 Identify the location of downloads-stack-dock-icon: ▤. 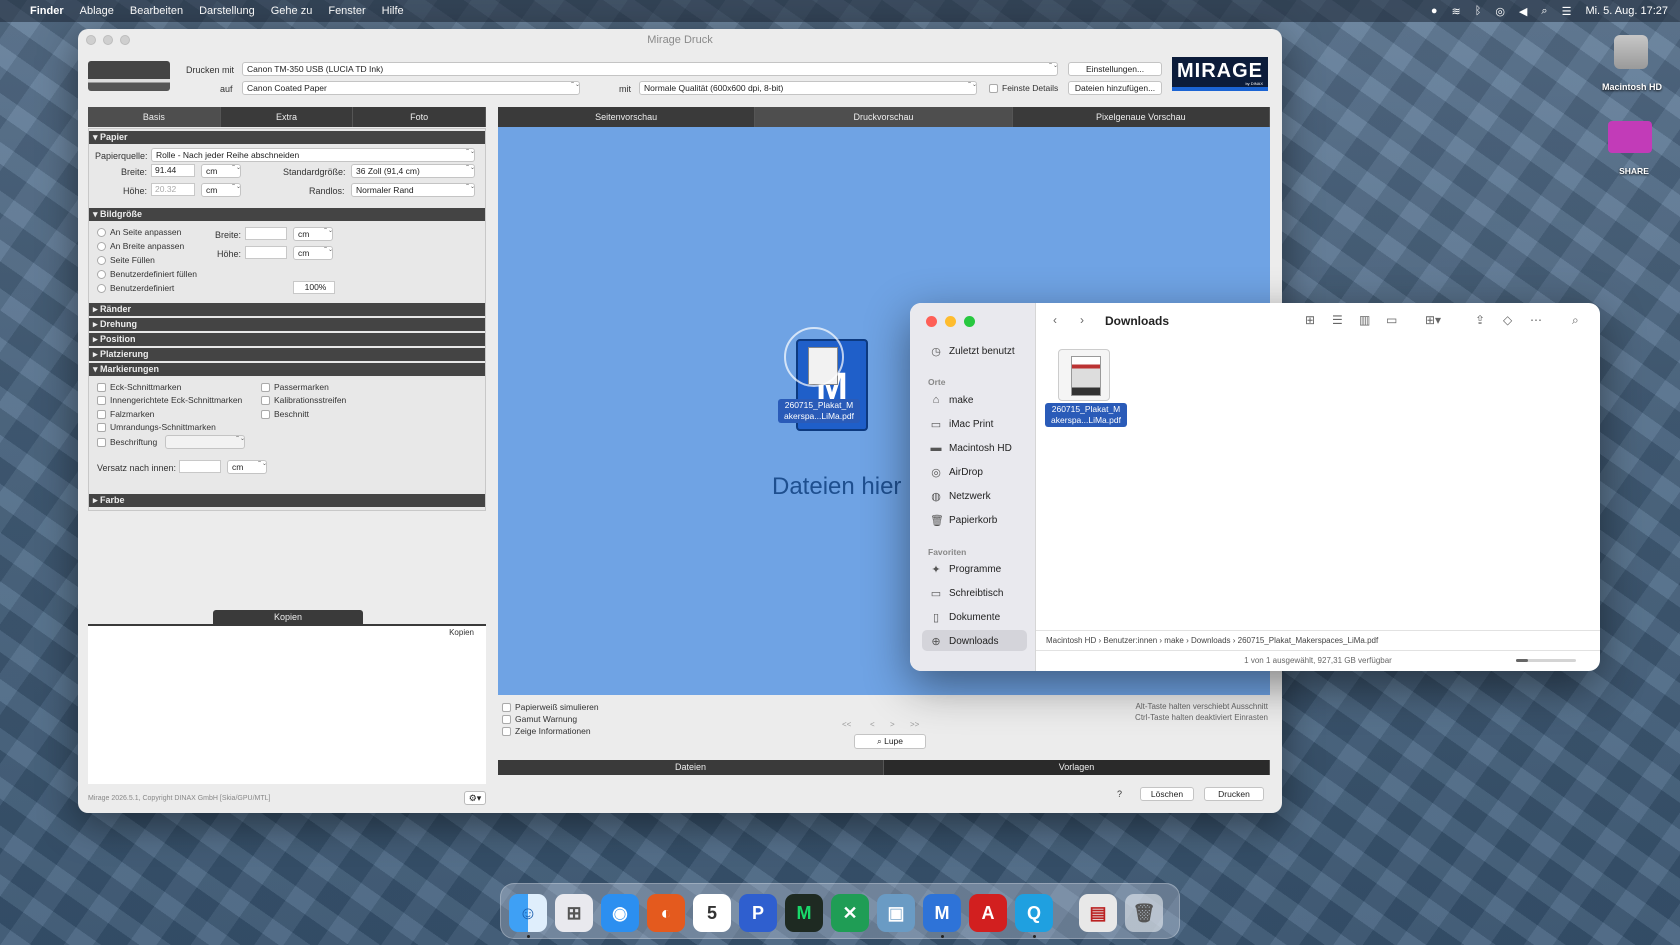
(1098, 913).